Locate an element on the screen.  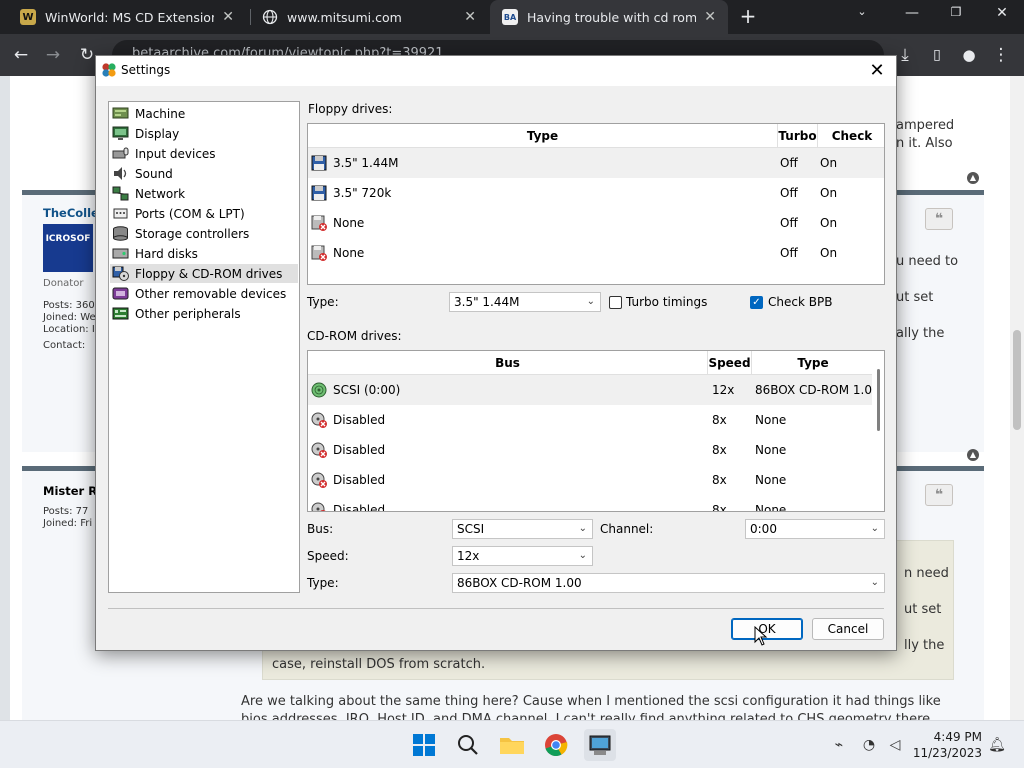
page-scrollbar-thumb is located at coordinates (1017, 380).